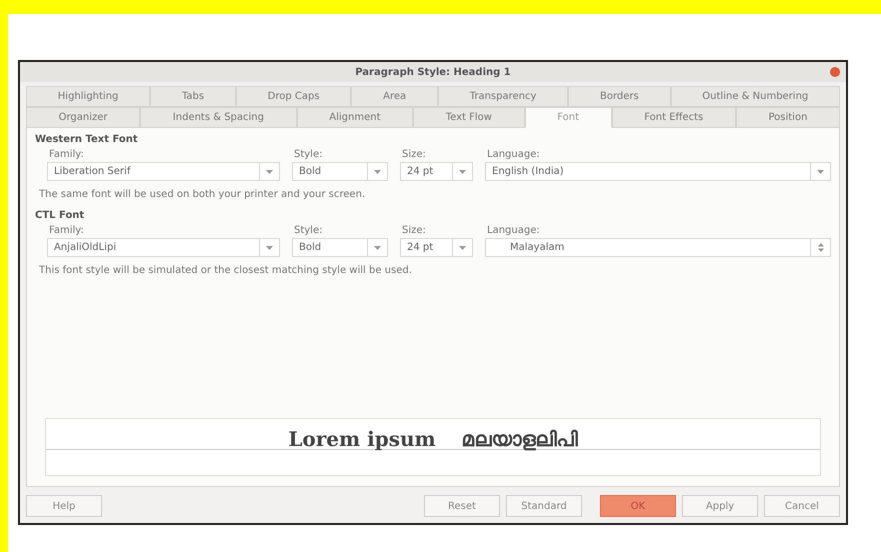  I want to click on tab: Indents & Spacing, so click(218, 117).